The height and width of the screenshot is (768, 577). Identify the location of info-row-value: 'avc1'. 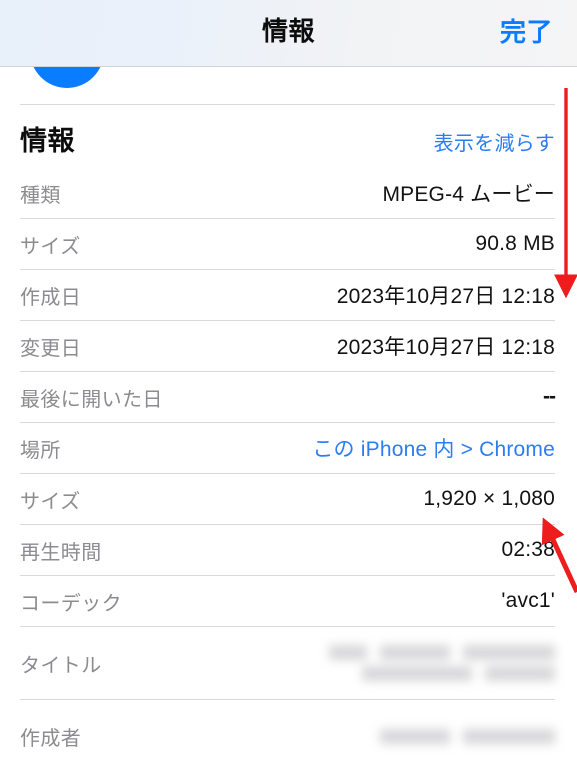
(528, 600).